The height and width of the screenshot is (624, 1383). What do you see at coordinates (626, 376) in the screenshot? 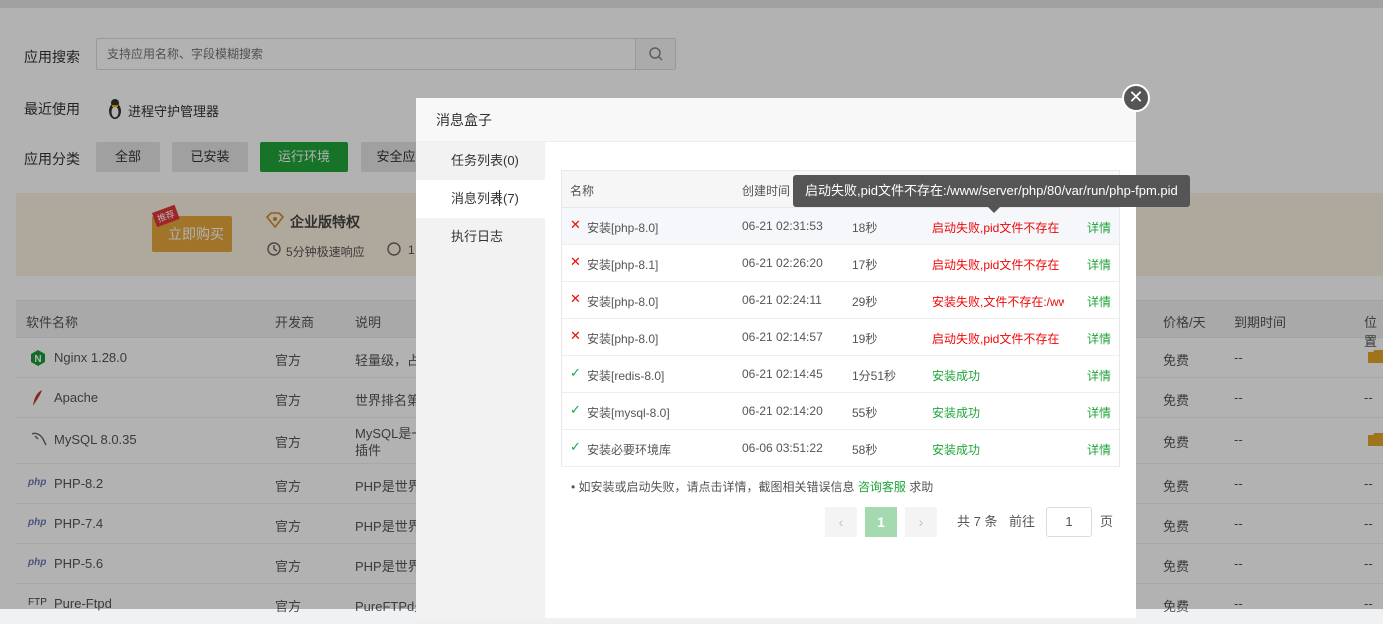
I see `message-name: 安装[redis-8.0]` at bounding box center [626, 376].